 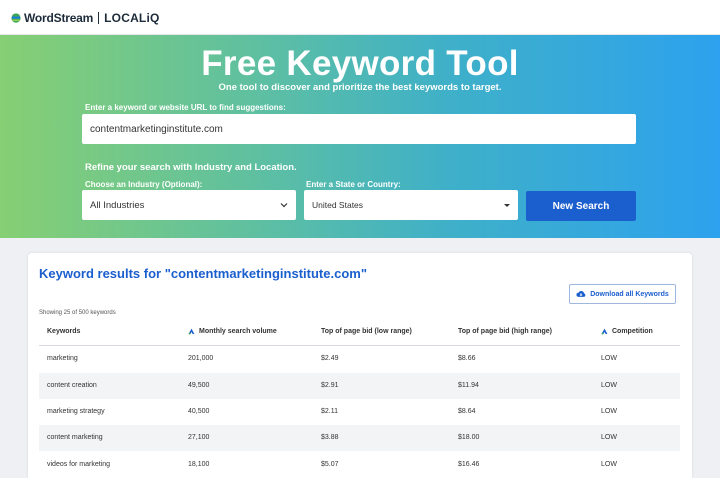 I want to click on cell-keyword: content marketing, so click(x=75, y=437).